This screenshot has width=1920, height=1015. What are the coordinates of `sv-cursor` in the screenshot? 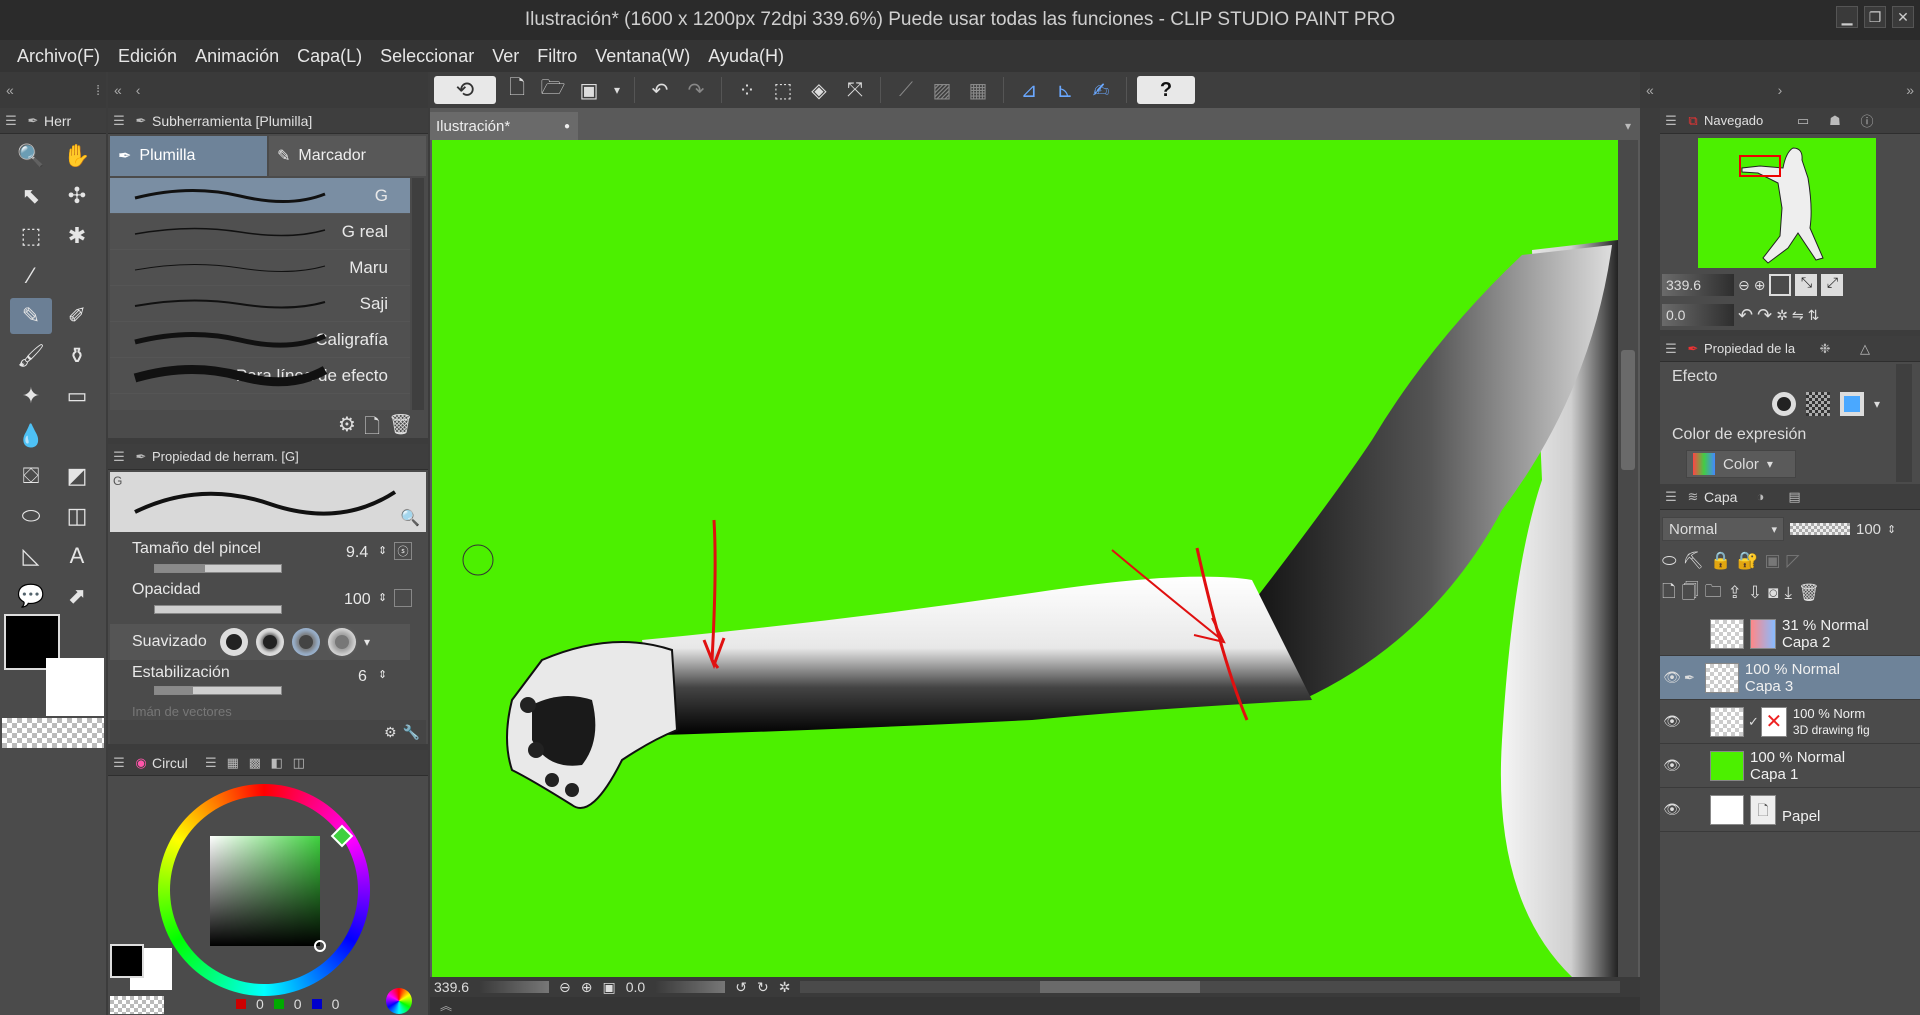 It's located at (320, 946).